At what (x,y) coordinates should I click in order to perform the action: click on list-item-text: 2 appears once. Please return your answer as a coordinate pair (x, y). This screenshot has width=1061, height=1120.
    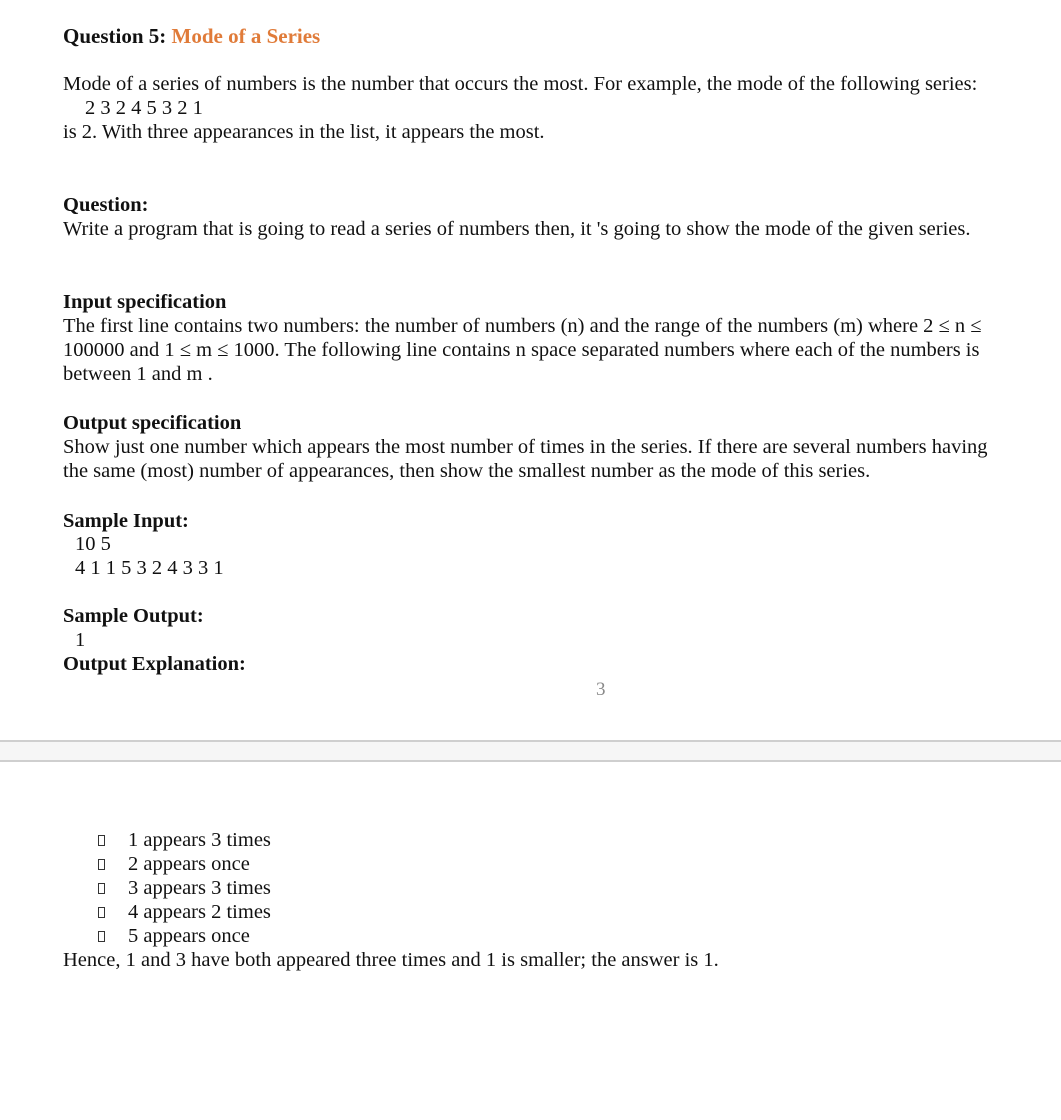
    Looking at the image, I should click on (189, 864).